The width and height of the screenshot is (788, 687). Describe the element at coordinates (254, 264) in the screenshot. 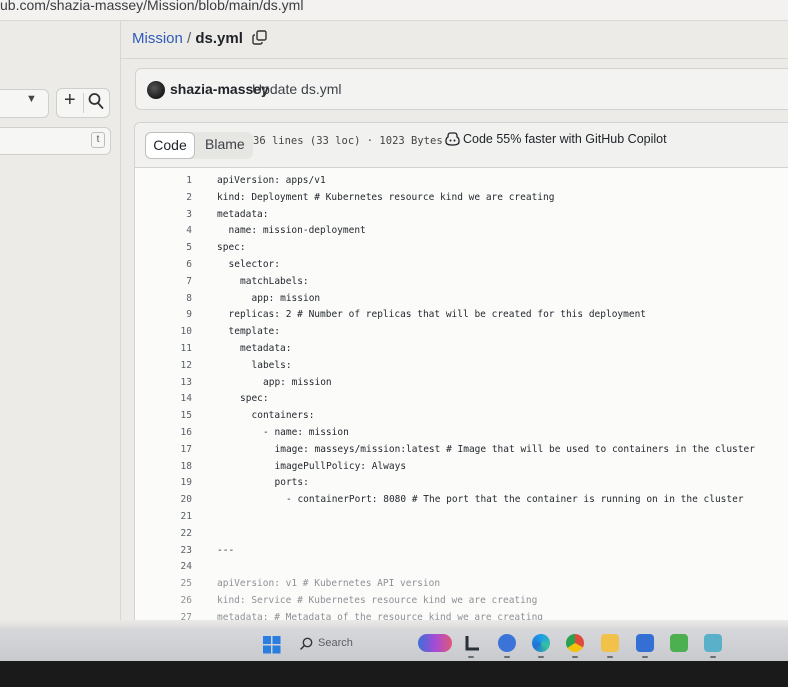

I see `line-code: selector:` at that location.